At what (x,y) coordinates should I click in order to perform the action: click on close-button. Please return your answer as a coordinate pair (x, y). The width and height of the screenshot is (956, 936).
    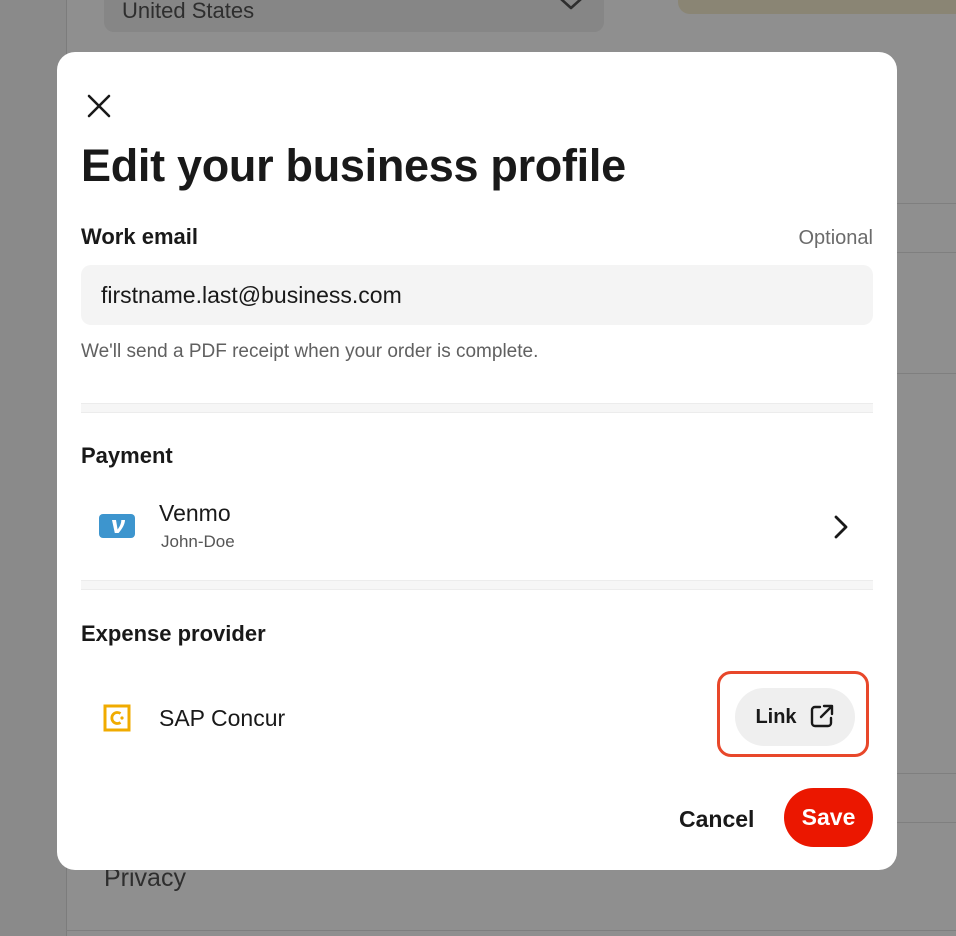
    Looking at the image, I should click on (99, 108).